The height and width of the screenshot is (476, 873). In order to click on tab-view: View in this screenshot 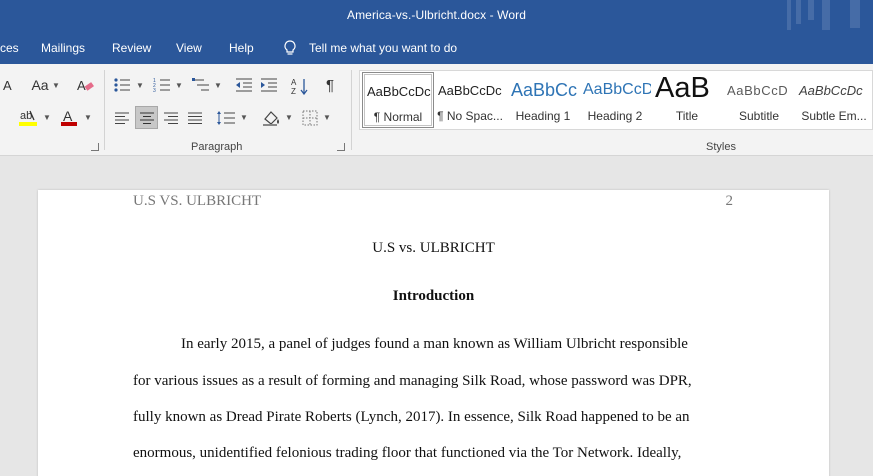, I will do `click(189, 48)`.